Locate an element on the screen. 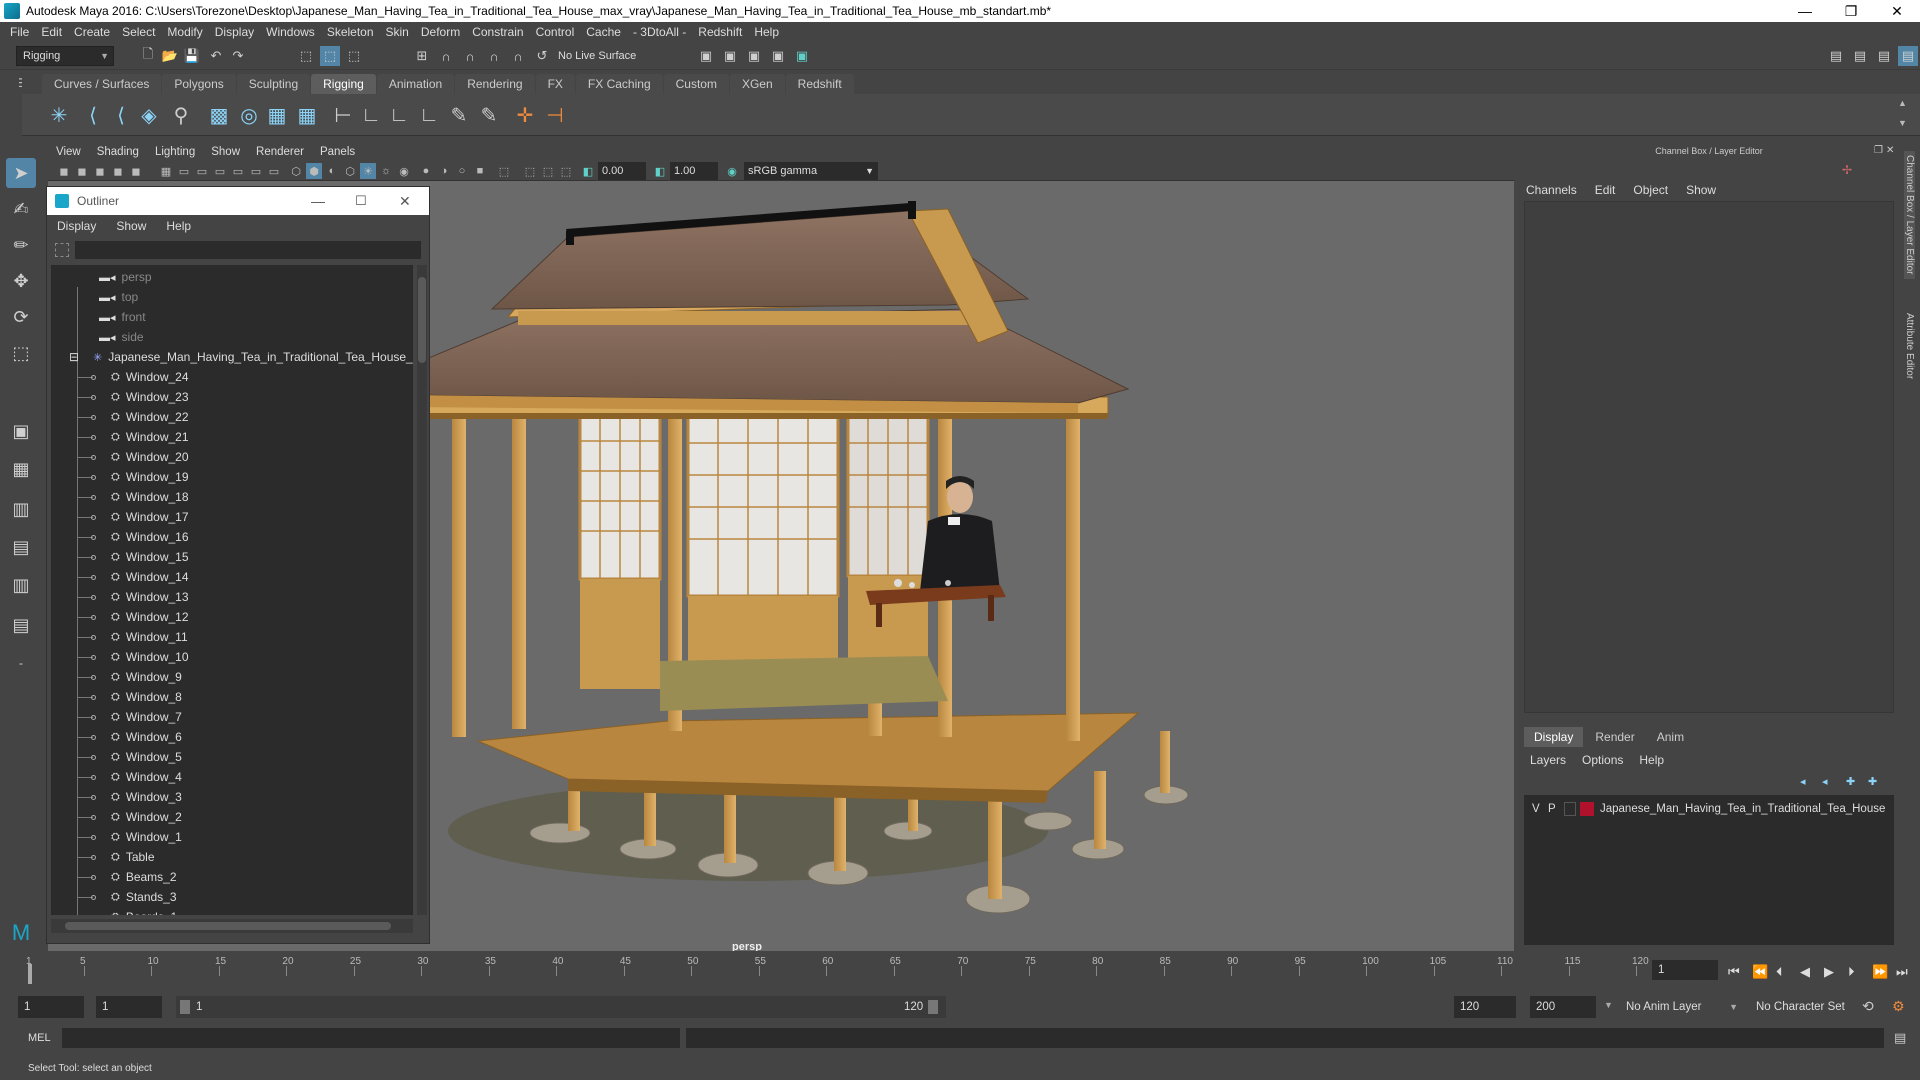 The width and height of the screenshot is (1920, 1080). move-tool-icon: ✥ is located at coordinates (21, 281).